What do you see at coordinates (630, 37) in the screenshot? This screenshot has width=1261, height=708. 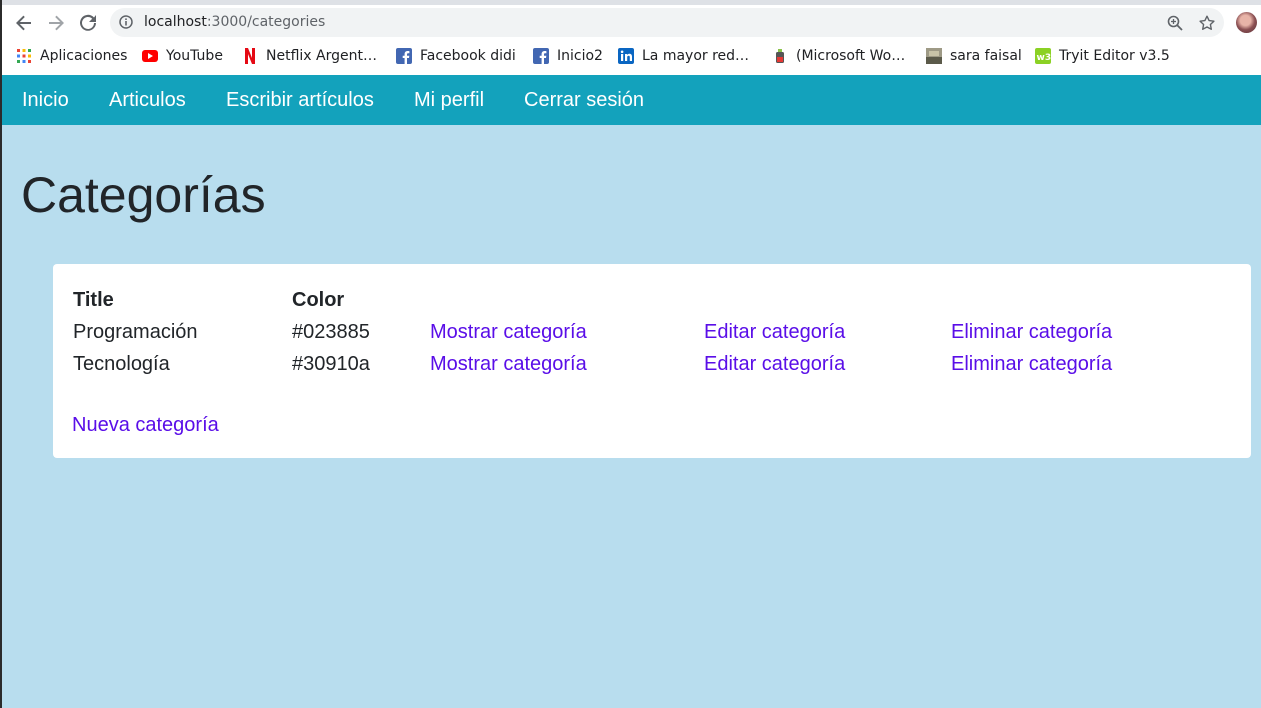 I see `browser-toolbar: localhost:3000/categories Aplicaciones Y` at bounding box center [630, 37].